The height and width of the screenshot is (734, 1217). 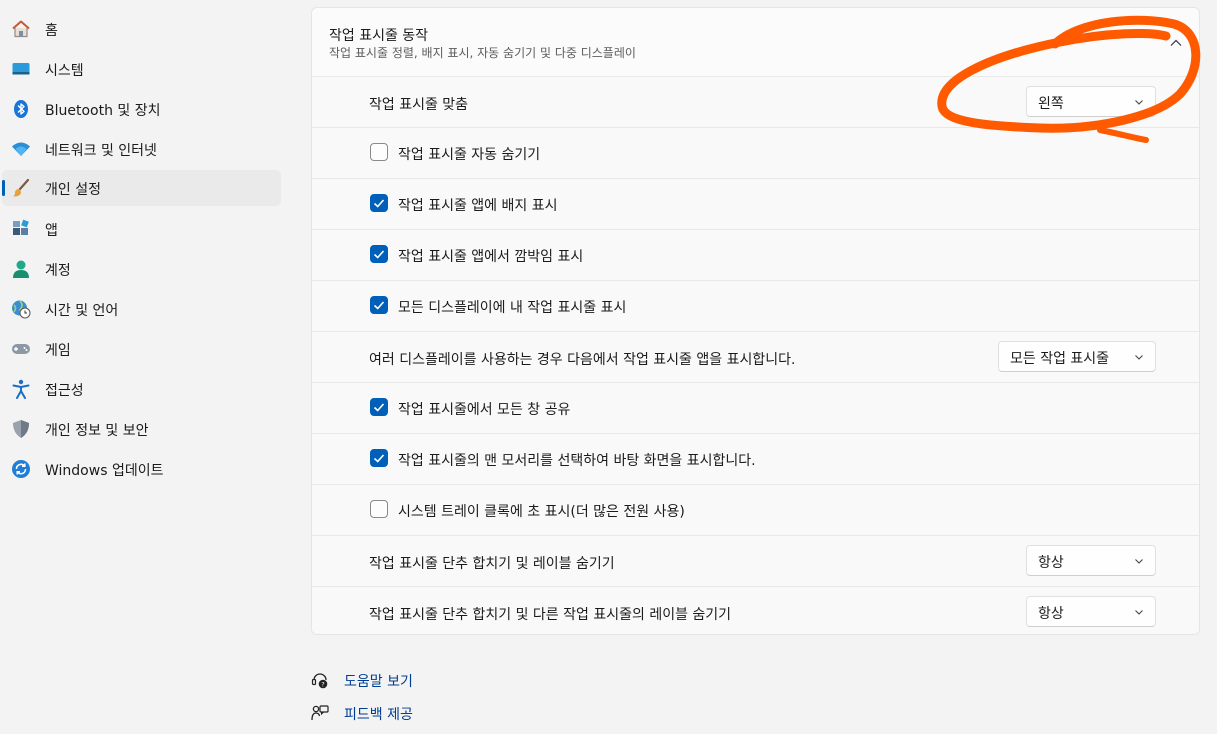 What do you see at coordinates (73, 190) in the screenshot?
I see `sidebar-item-label: 개인 설정` at bounding box center [73, 190].